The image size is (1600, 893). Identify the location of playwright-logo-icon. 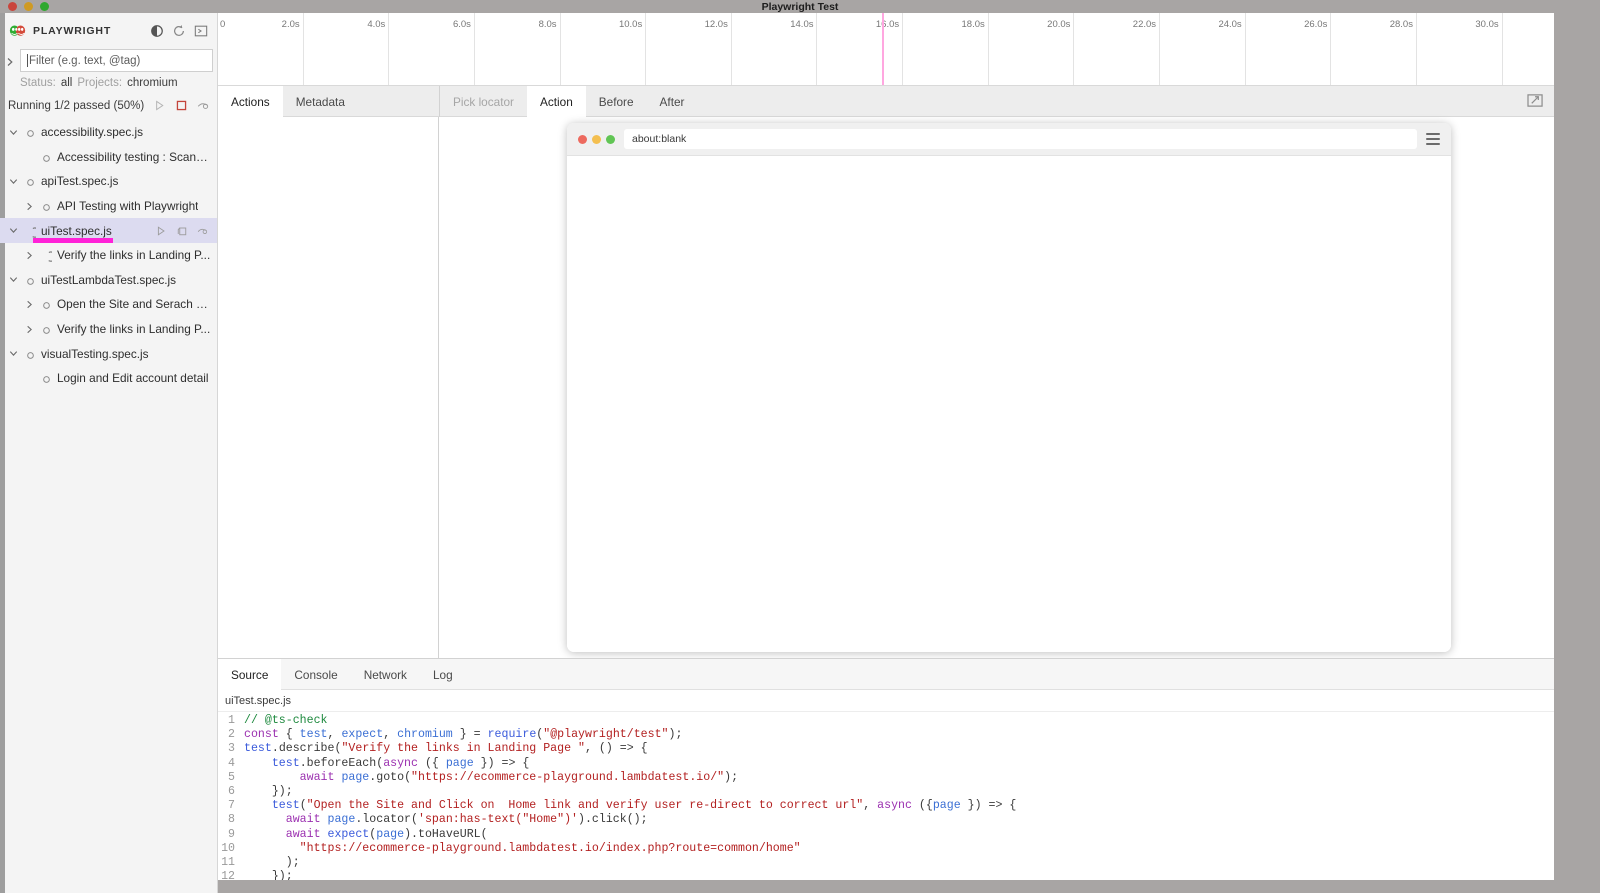
(17, 31).